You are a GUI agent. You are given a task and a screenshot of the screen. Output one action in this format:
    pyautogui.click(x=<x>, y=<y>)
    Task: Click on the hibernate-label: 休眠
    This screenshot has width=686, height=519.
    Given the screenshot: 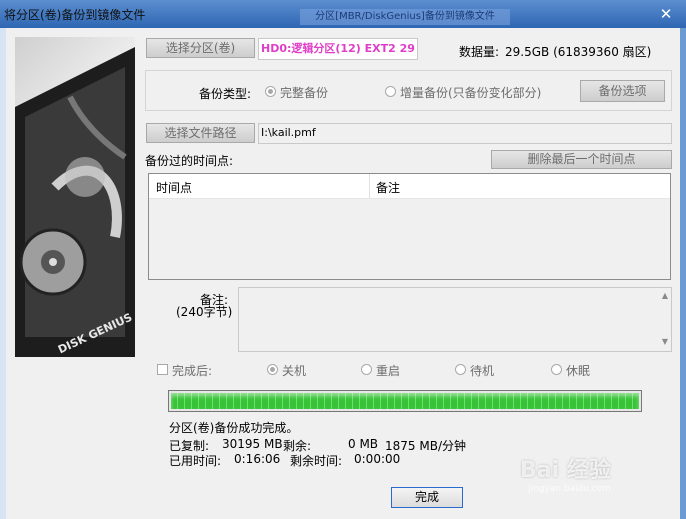 What is the action you would take?
    pyautogui.click(x=578, y=371)
    